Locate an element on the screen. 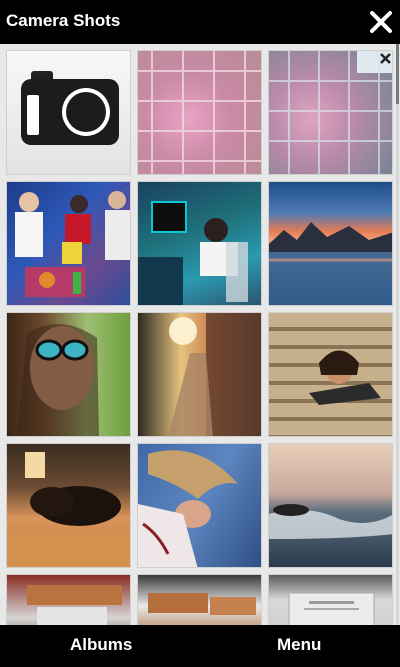  photo-thumbnail-hair-flip is located at coordinates (199, 505).